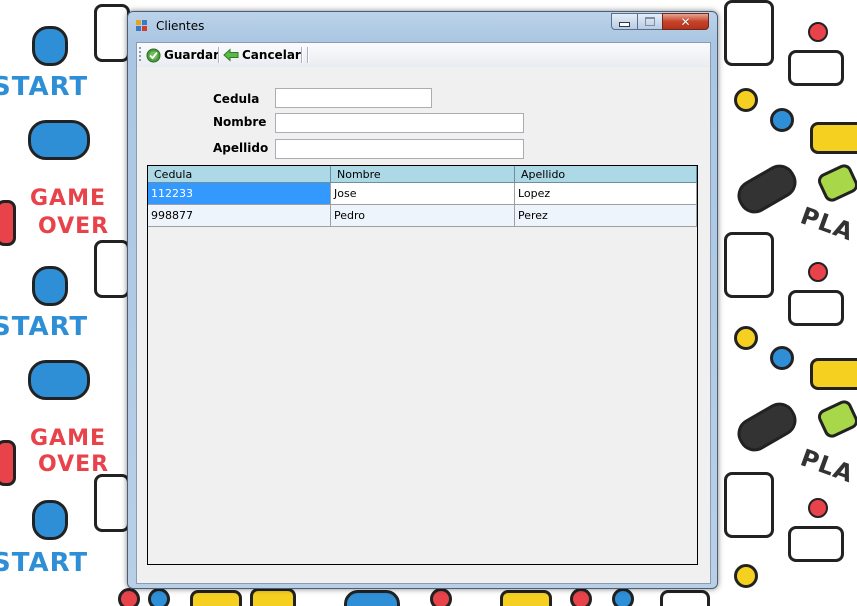 The image size is (857, 606). I want to click on column-header-nombre: Nombre, so click(423, 174).